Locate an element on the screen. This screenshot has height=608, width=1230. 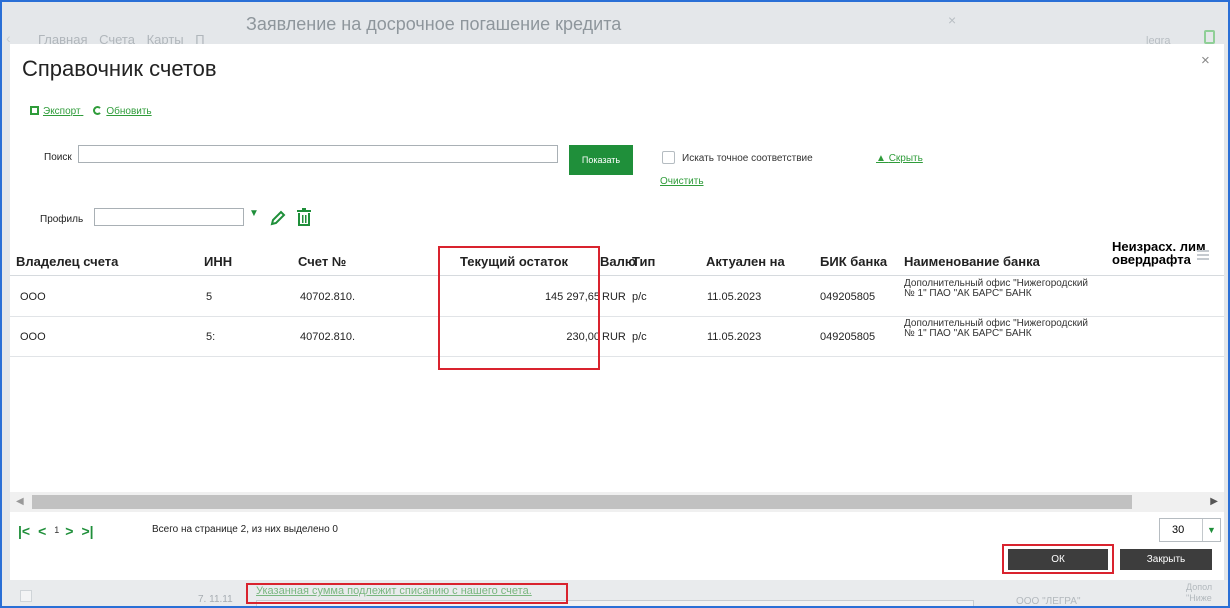
col-bank: Наименование банка is located at coordinates (972, 261).